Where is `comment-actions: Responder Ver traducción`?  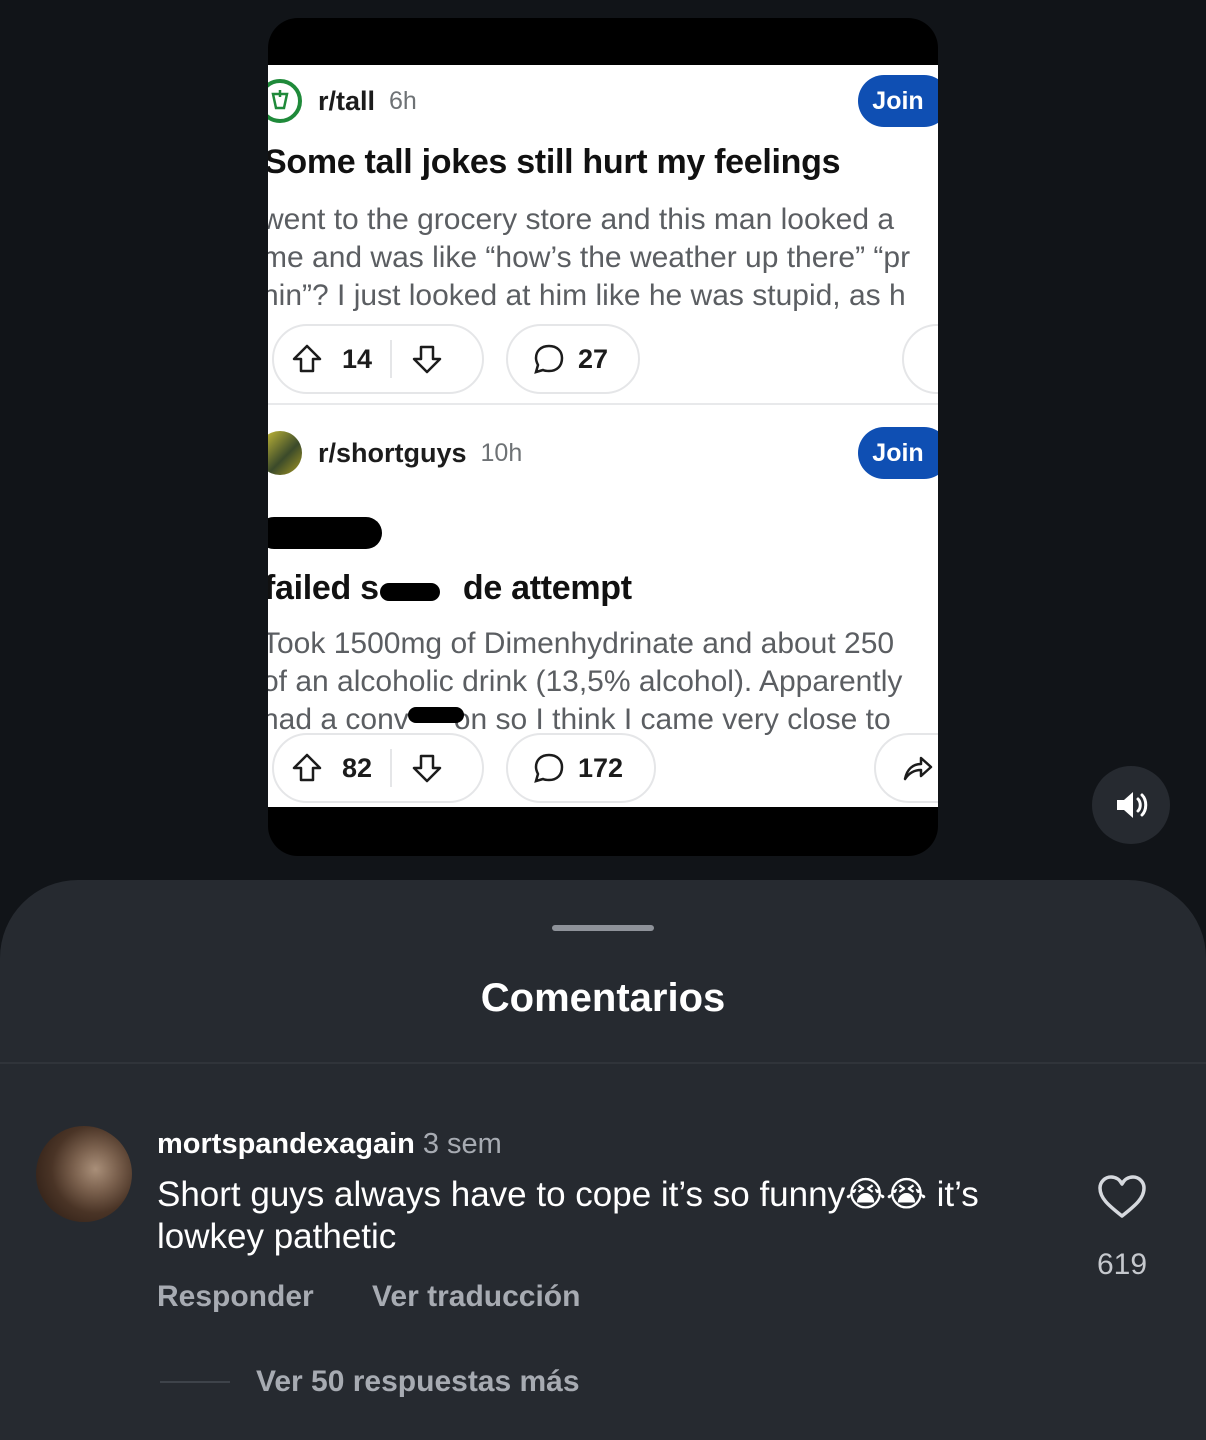 comment-actions: Responder Ver traducción is located at coordinates (393, 1297).